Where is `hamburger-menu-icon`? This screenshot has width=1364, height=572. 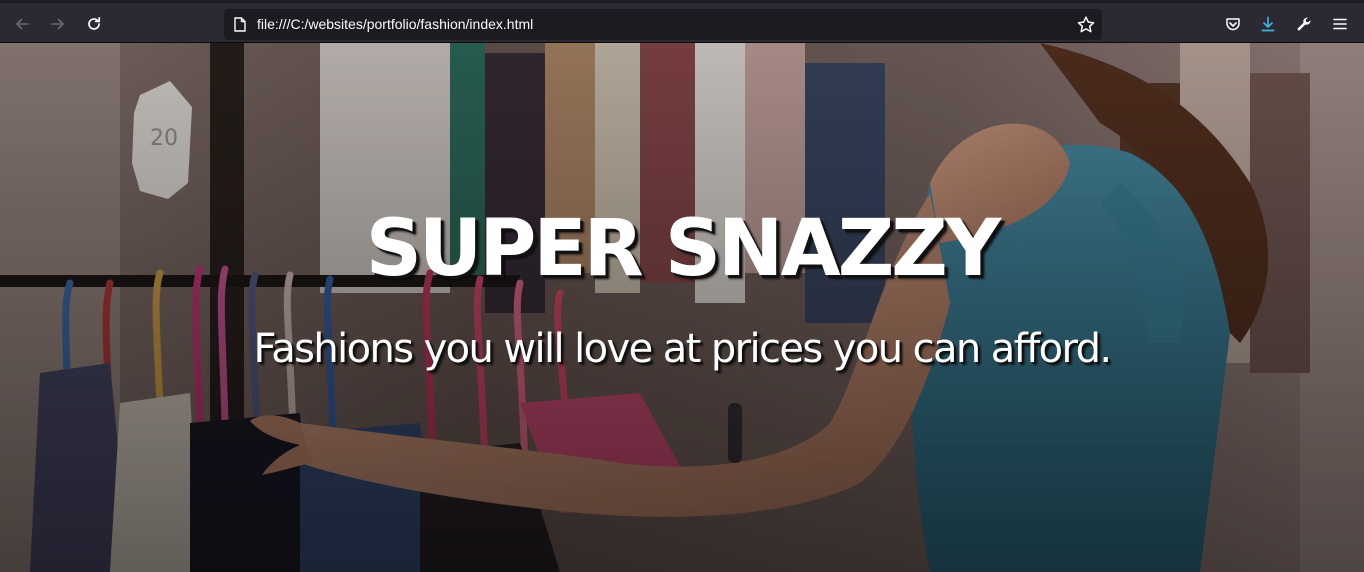 hamburger-menu-icon is located at coordinates (1340, 24).